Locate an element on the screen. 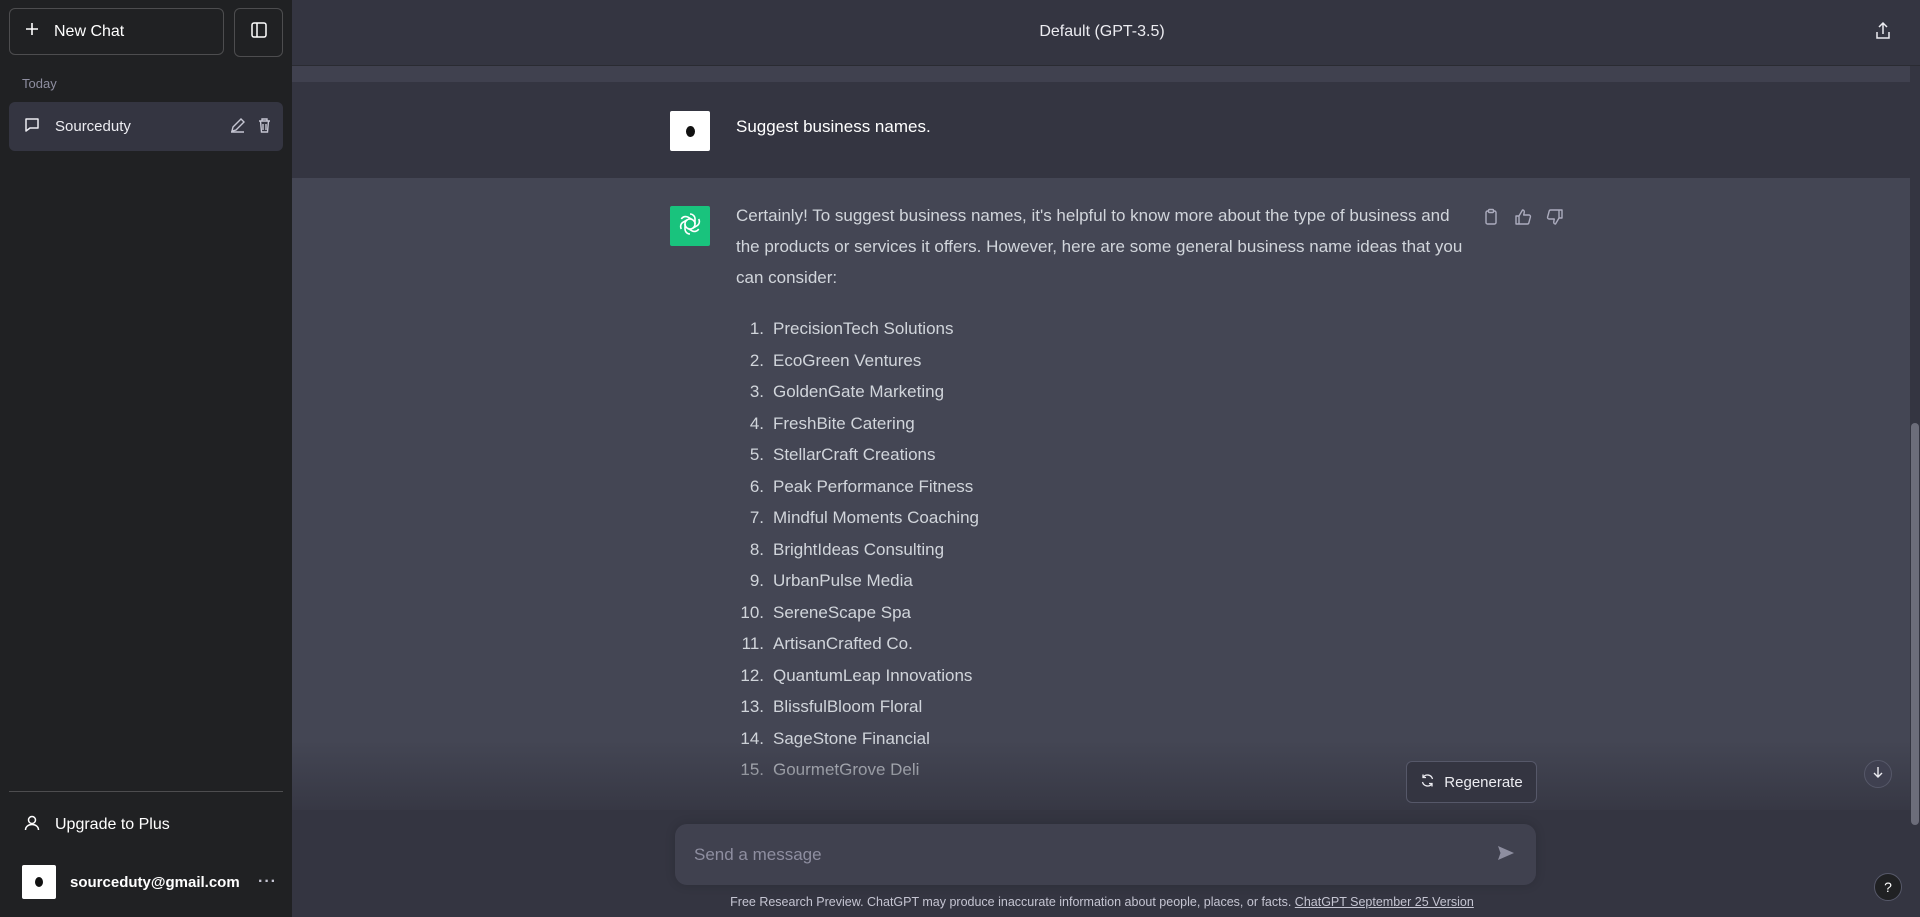 The height and width of the screenshot is (917, 1920). account-menu: sourceduty@gmail.com ··· is located at coordinates (146, 882).